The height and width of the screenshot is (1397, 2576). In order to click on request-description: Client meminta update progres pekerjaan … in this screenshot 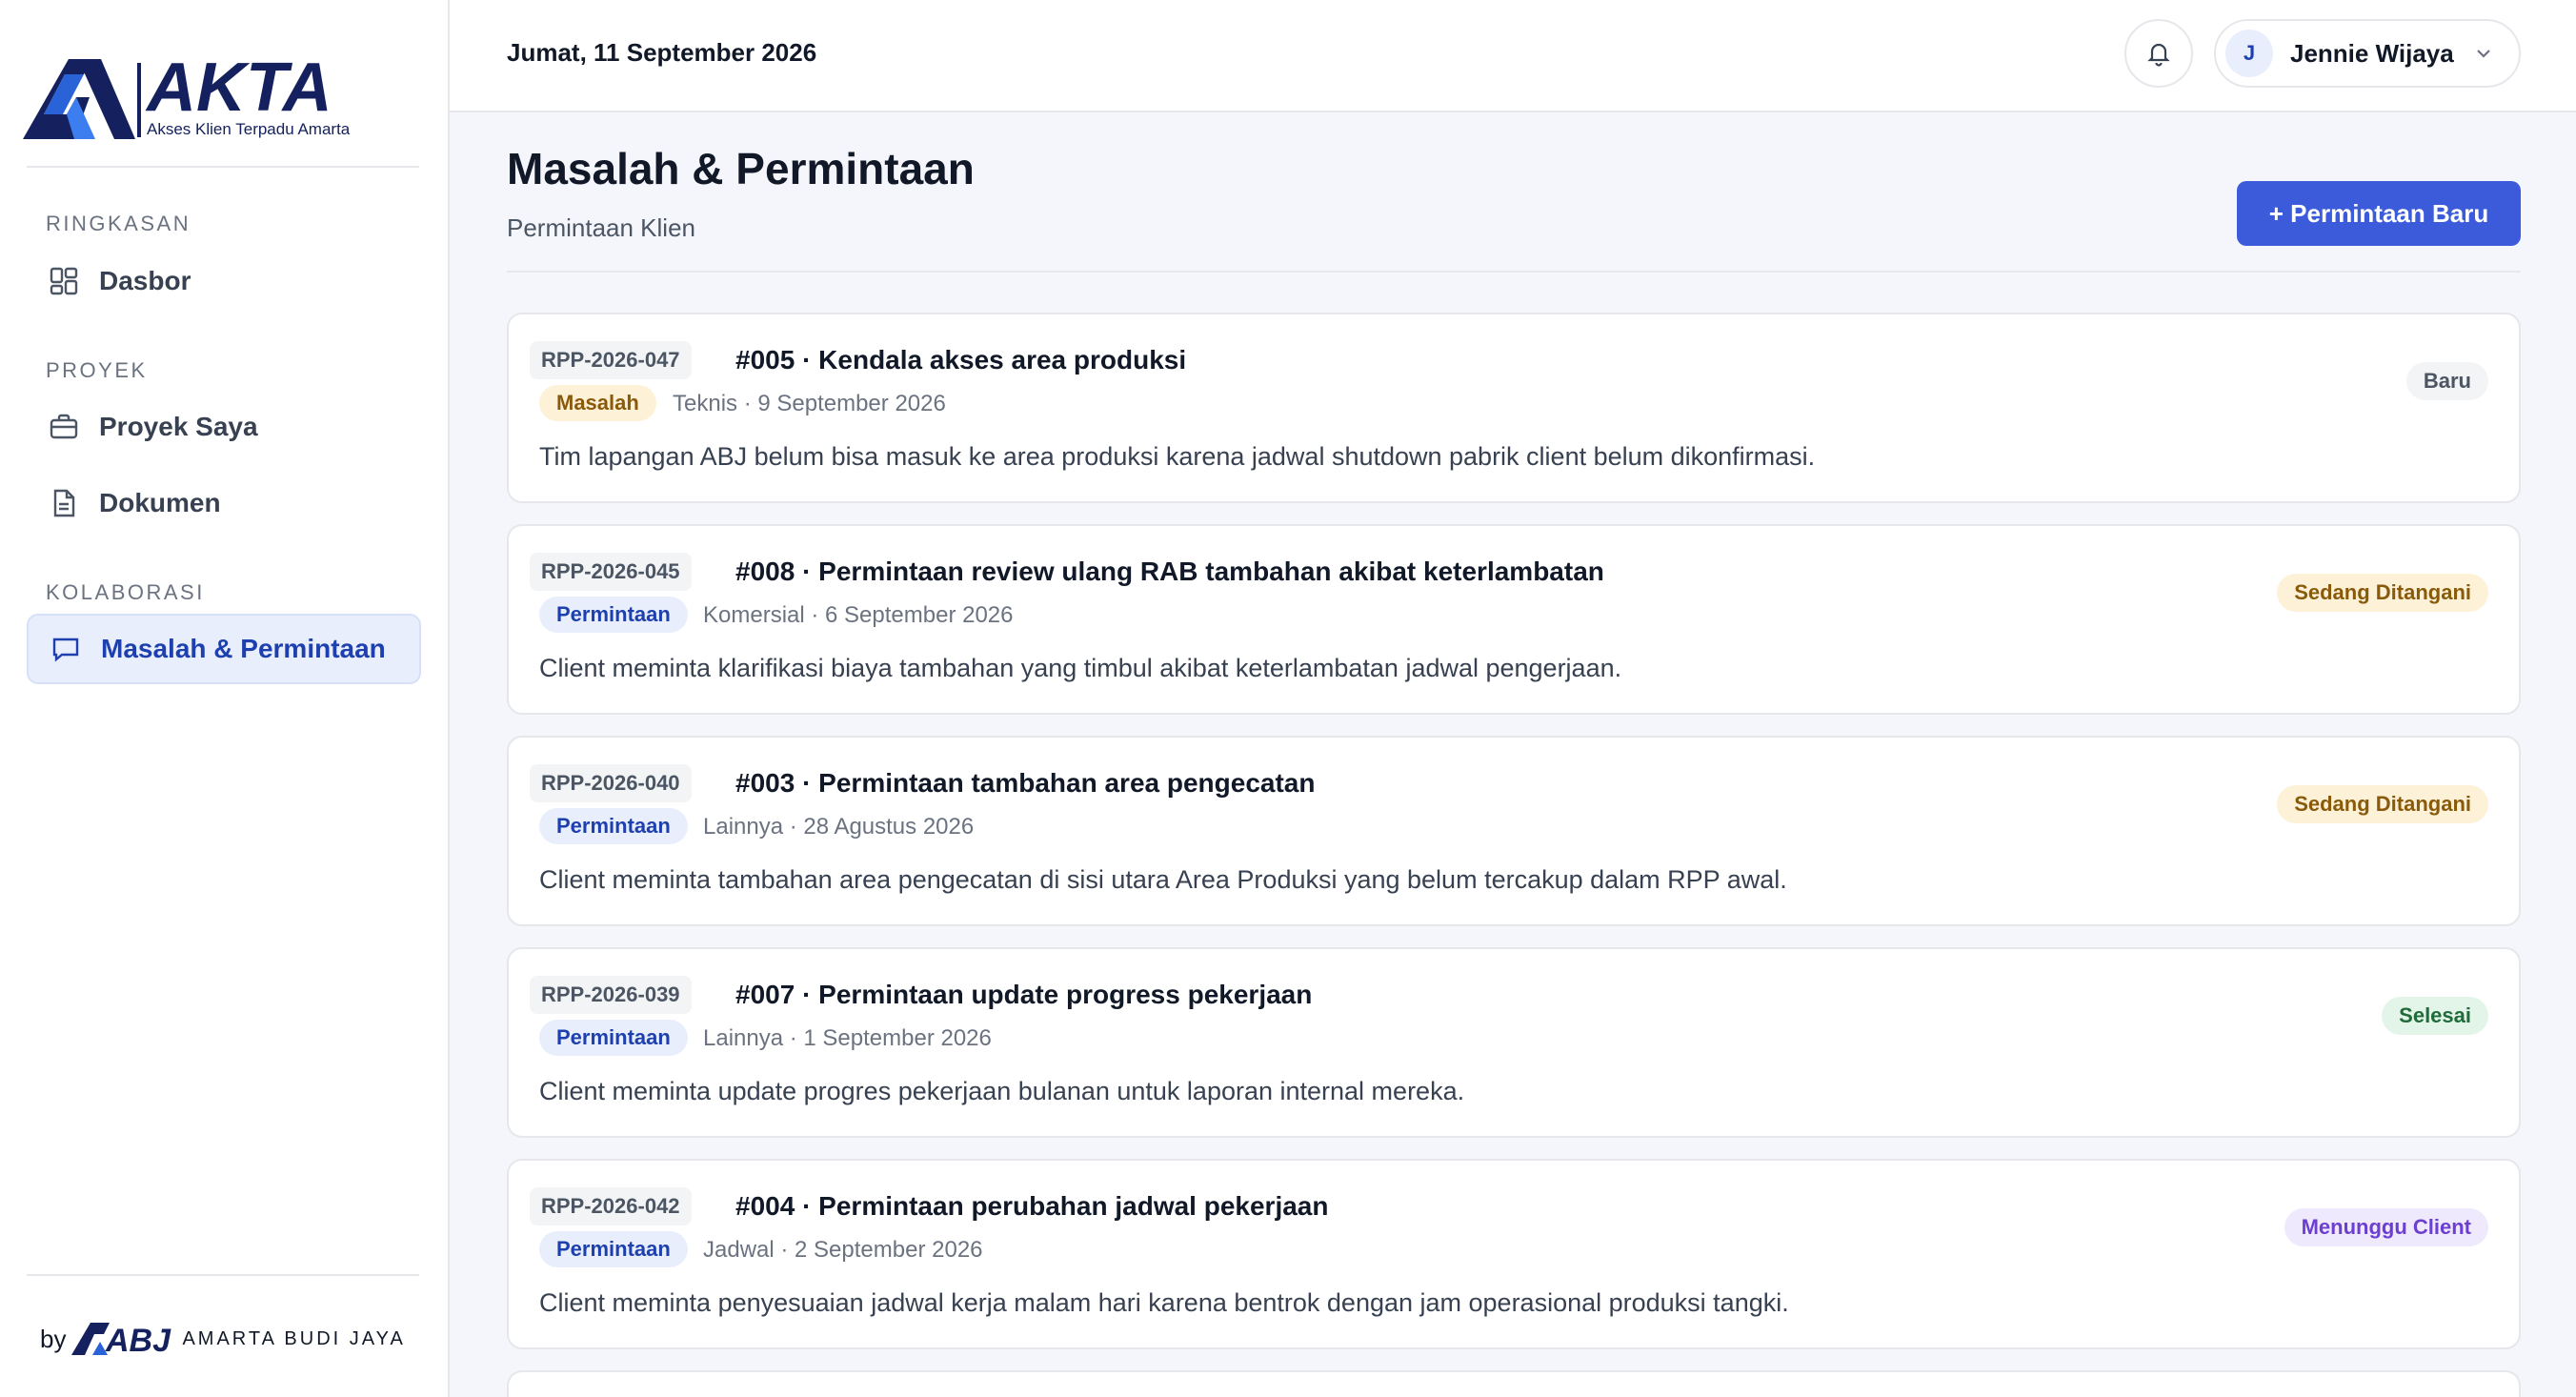, I will do `click(1002, 1091)`.